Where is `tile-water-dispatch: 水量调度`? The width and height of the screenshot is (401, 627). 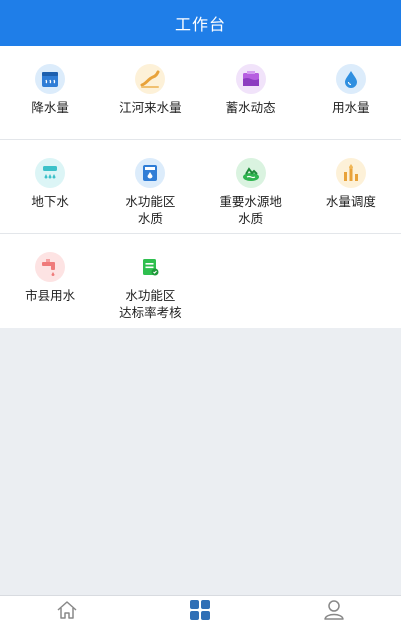
tile-water-dispatch: 水量调度 is located at coordinates (351, 186).